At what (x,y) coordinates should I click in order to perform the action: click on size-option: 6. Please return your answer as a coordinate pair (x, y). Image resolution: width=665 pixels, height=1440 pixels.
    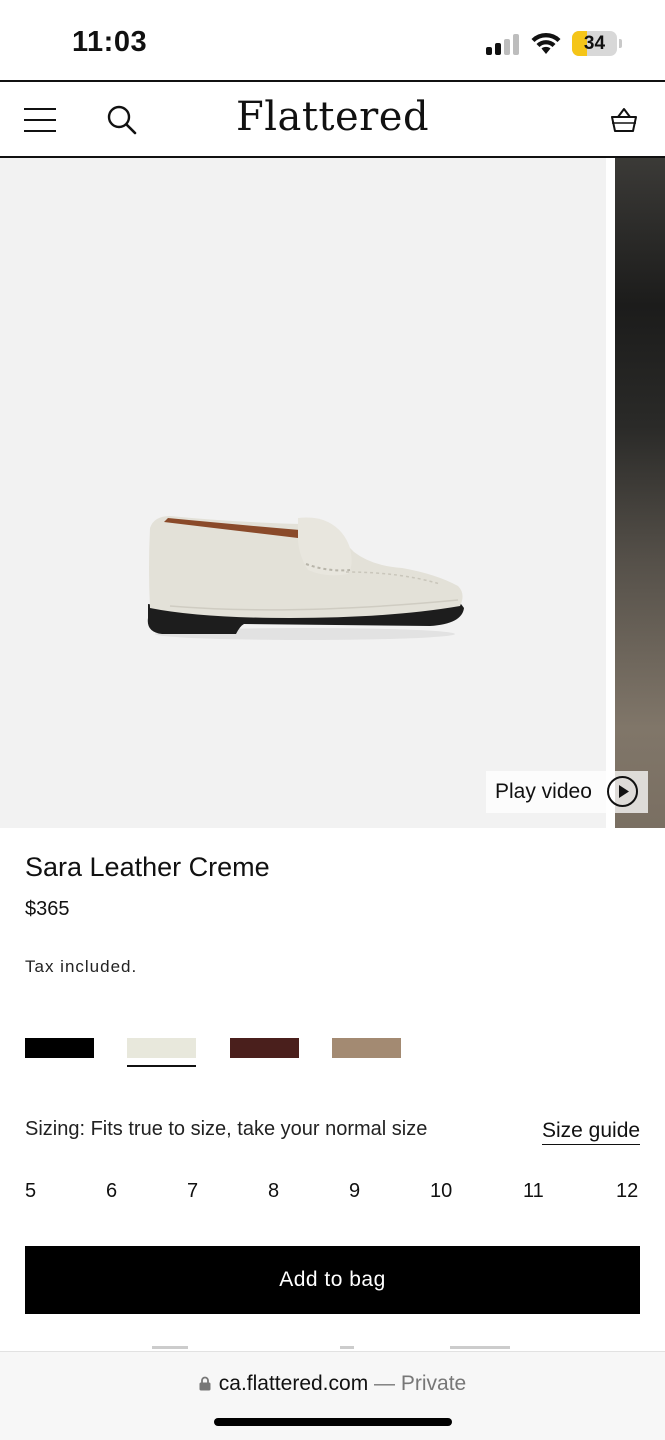
    Looking at the image, I should click on (111, 1191).